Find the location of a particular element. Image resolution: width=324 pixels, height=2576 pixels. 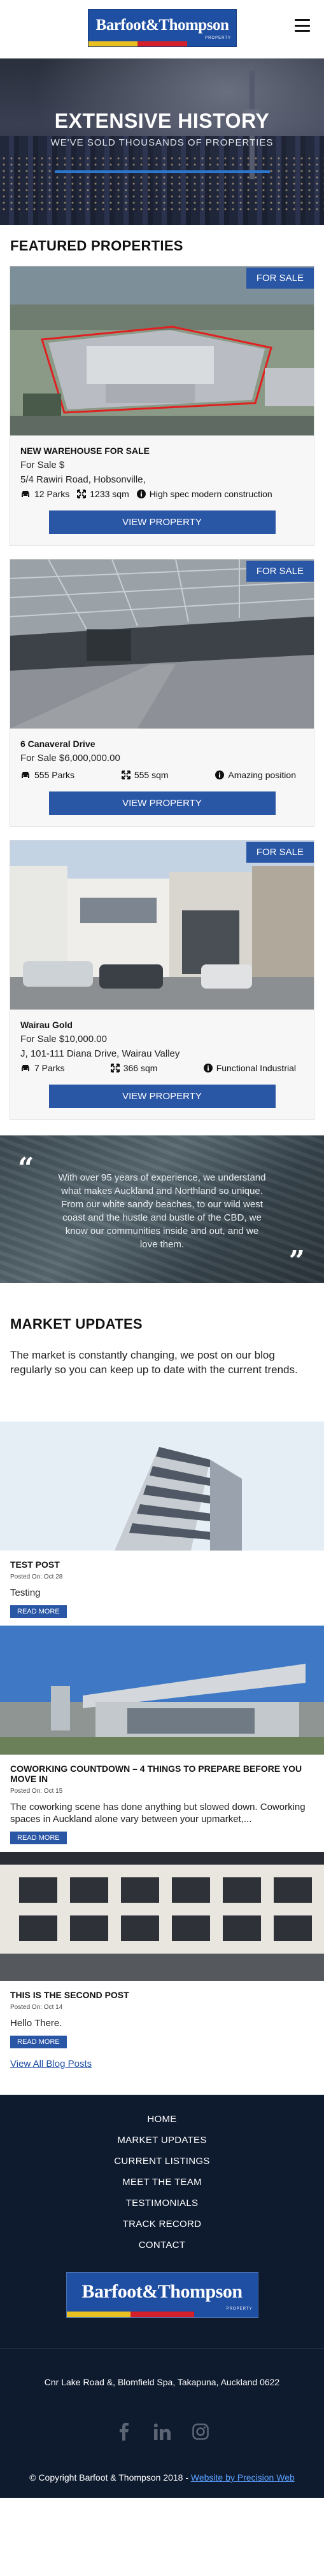

footer-nav-testimonials: TESTIMONIALS is located at coordinates (162, 2203).